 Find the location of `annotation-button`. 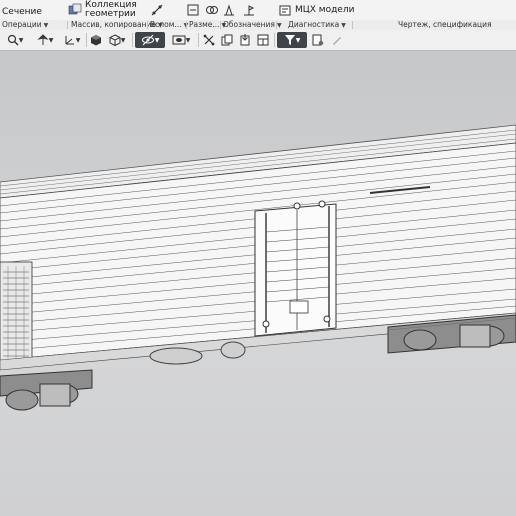

annotation-button is located at coordinates (250, 10).